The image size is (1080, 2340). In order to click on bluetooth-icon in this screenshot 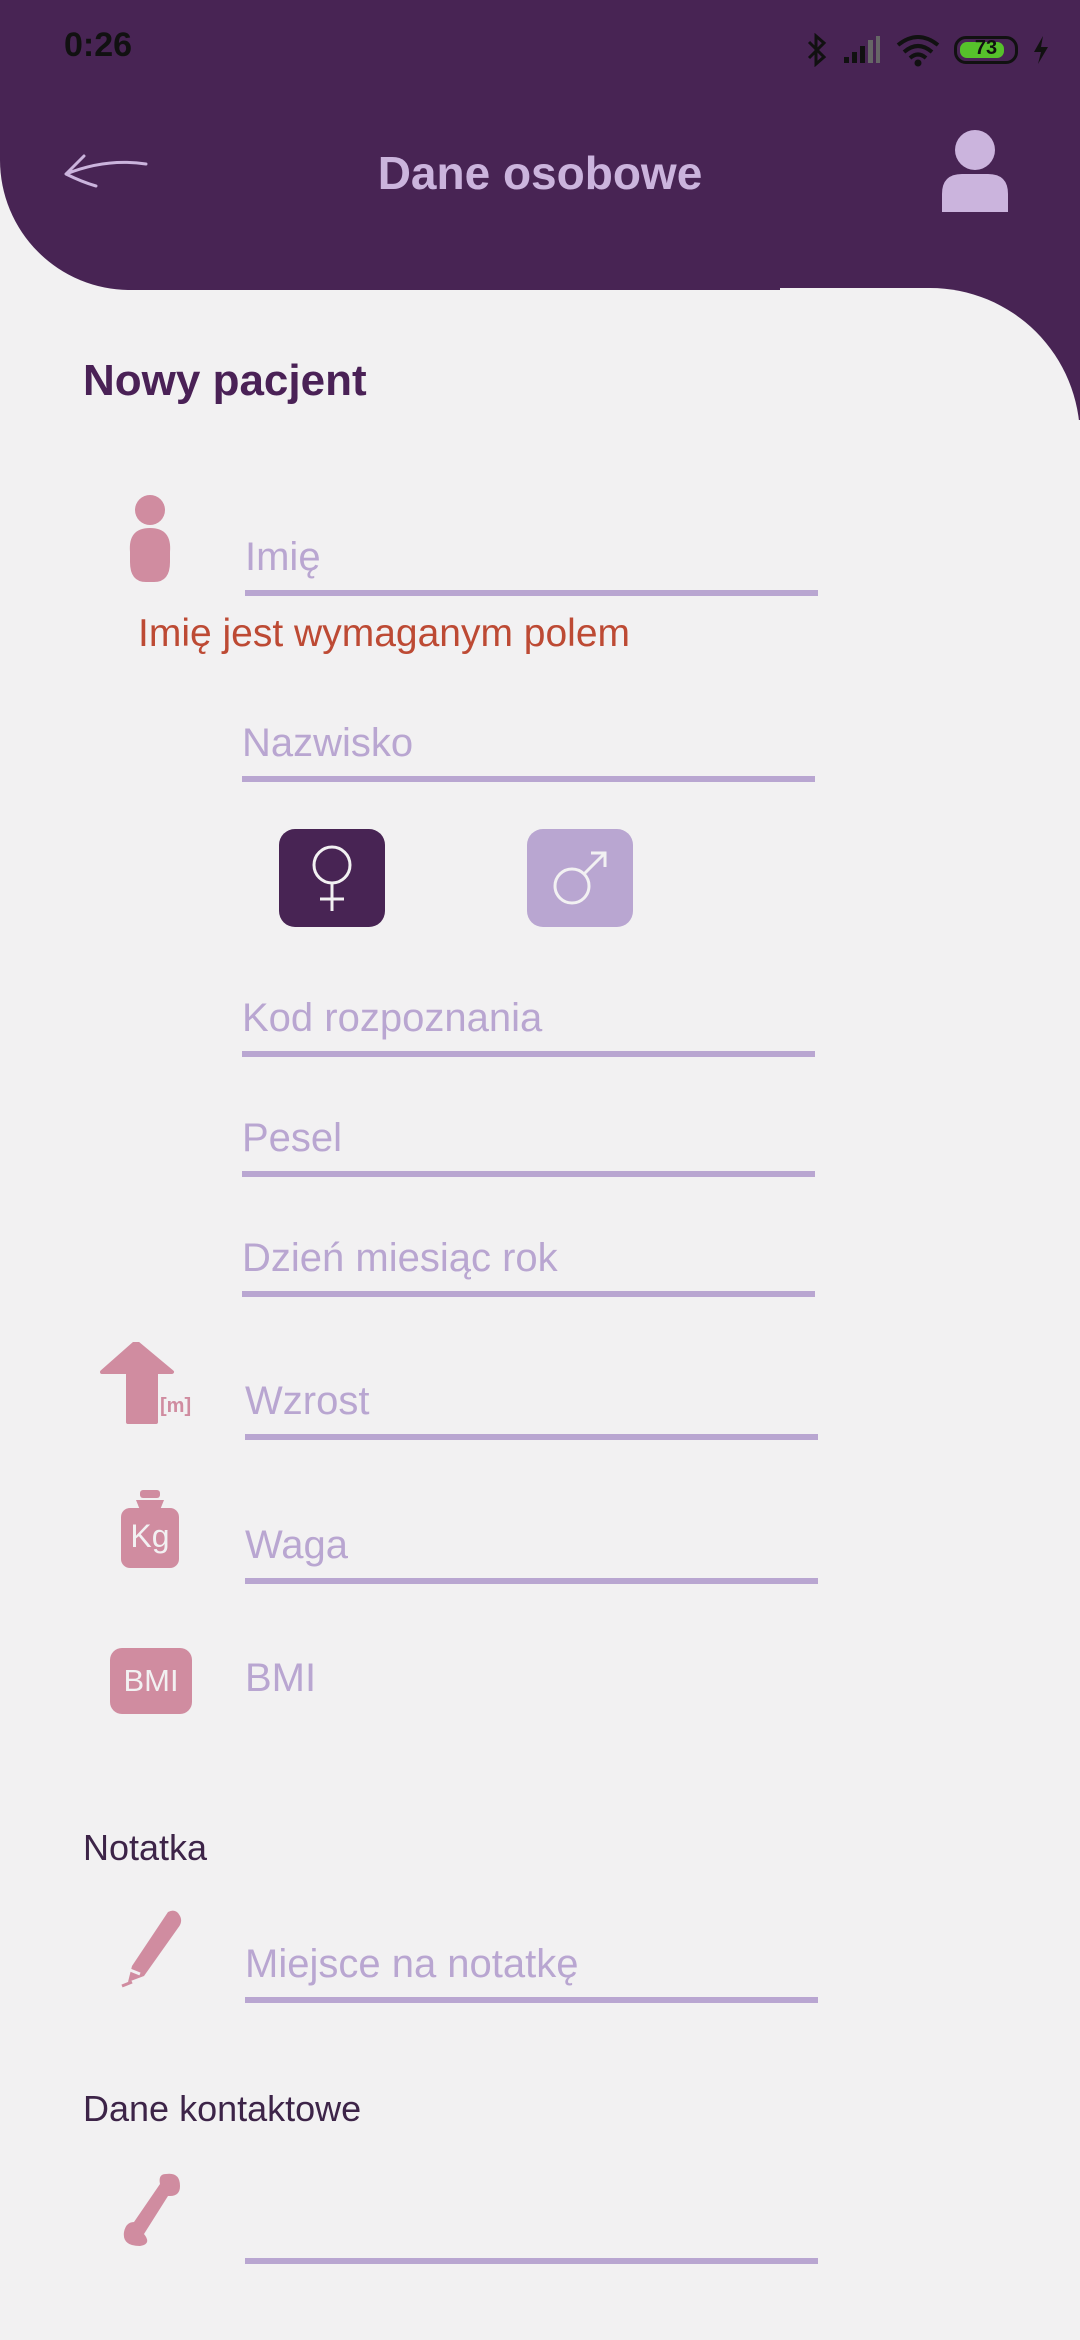, I will do `click(817, 50)`.